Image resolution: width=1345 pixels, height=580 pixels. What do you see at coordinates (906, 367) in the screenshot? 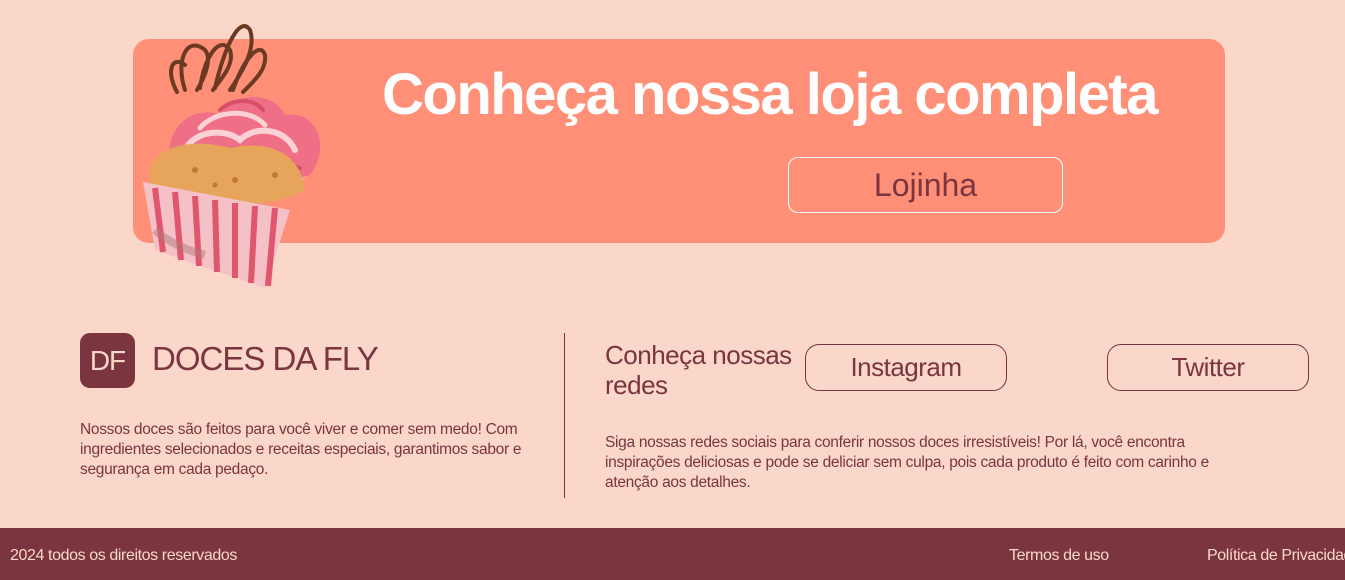
I see `instagram-button: Instagram` at bounding box center [906, 367].